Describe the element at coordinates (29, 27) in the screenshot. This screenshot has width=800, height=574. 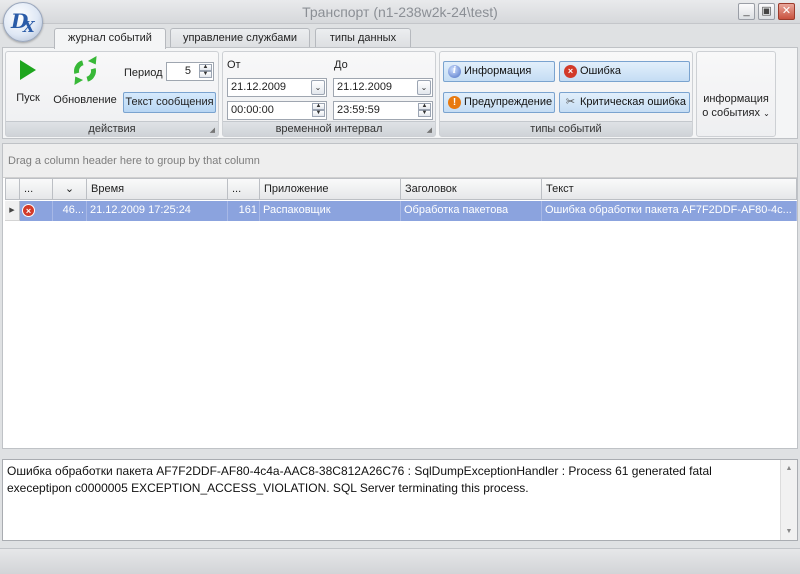
I see `logo-letter-x: X` at that location.